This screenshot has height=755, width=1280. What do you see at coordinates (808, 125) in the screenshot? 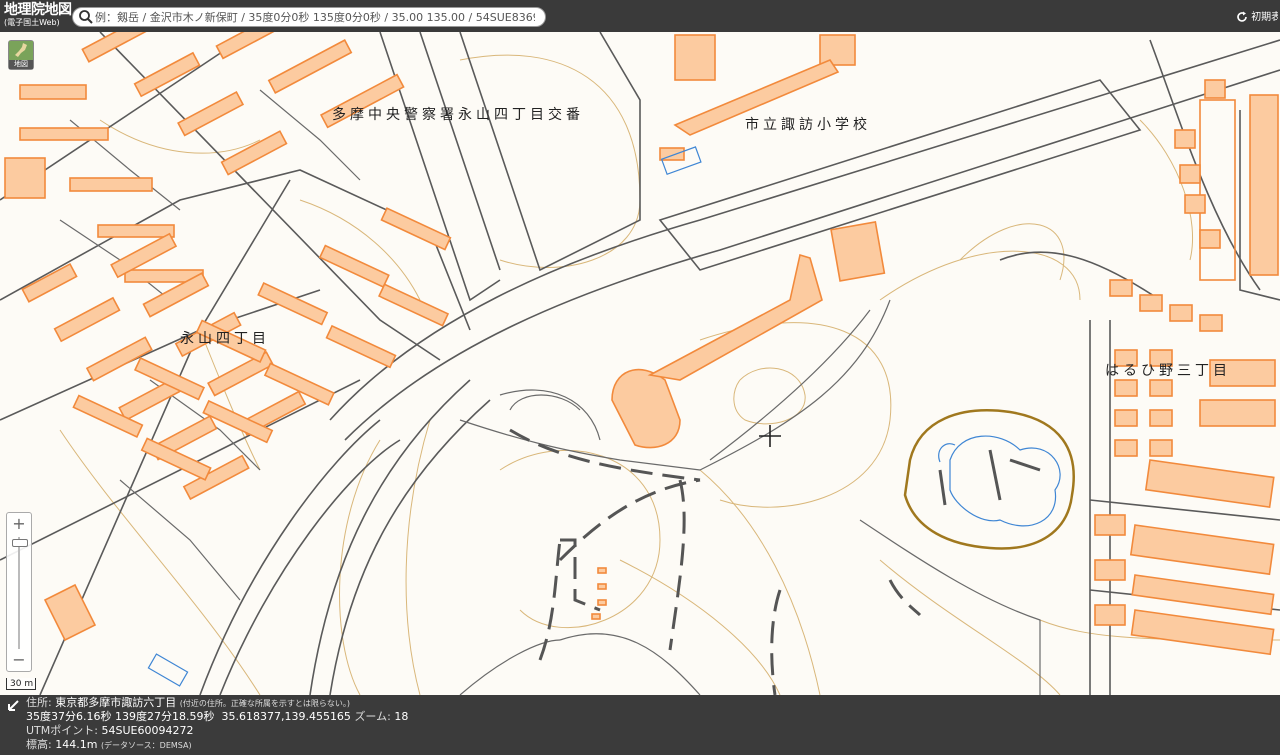
I see `map-label-school: 市立諏訪小学校` at bounding box center [808, 125].